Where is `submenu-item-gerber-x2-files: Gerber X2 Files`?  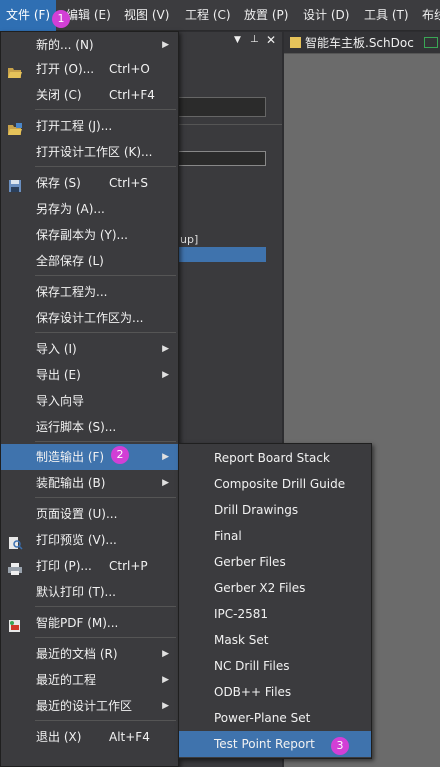
submenu-item-gerber-x2-files: Gerber X2 Files is located at coordinates (275, 588).